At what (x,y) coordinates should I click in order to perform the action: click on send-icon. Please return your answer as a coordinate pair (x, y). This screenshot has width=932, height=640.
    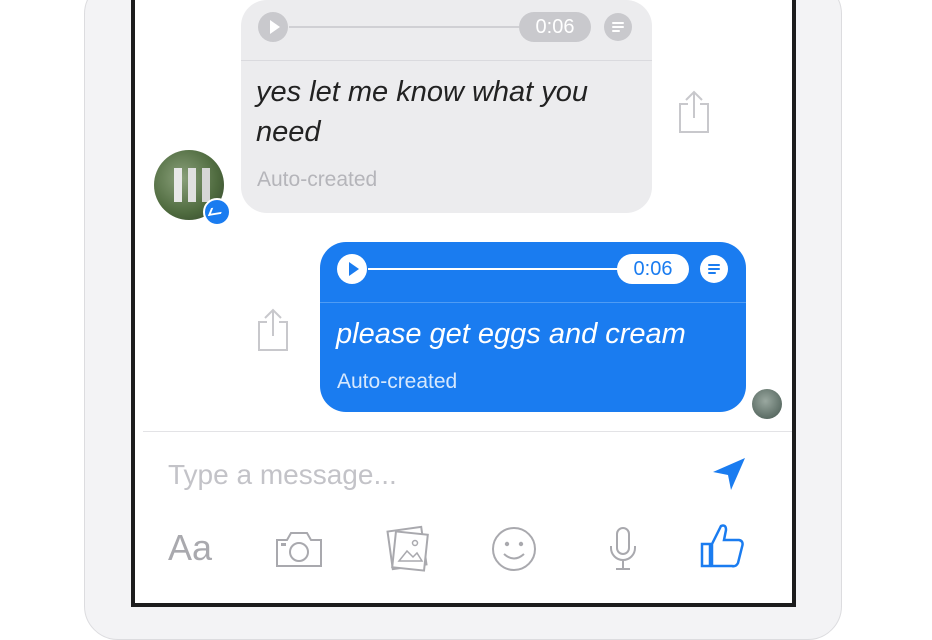
    Looking at the image, I should click on (729, 474).